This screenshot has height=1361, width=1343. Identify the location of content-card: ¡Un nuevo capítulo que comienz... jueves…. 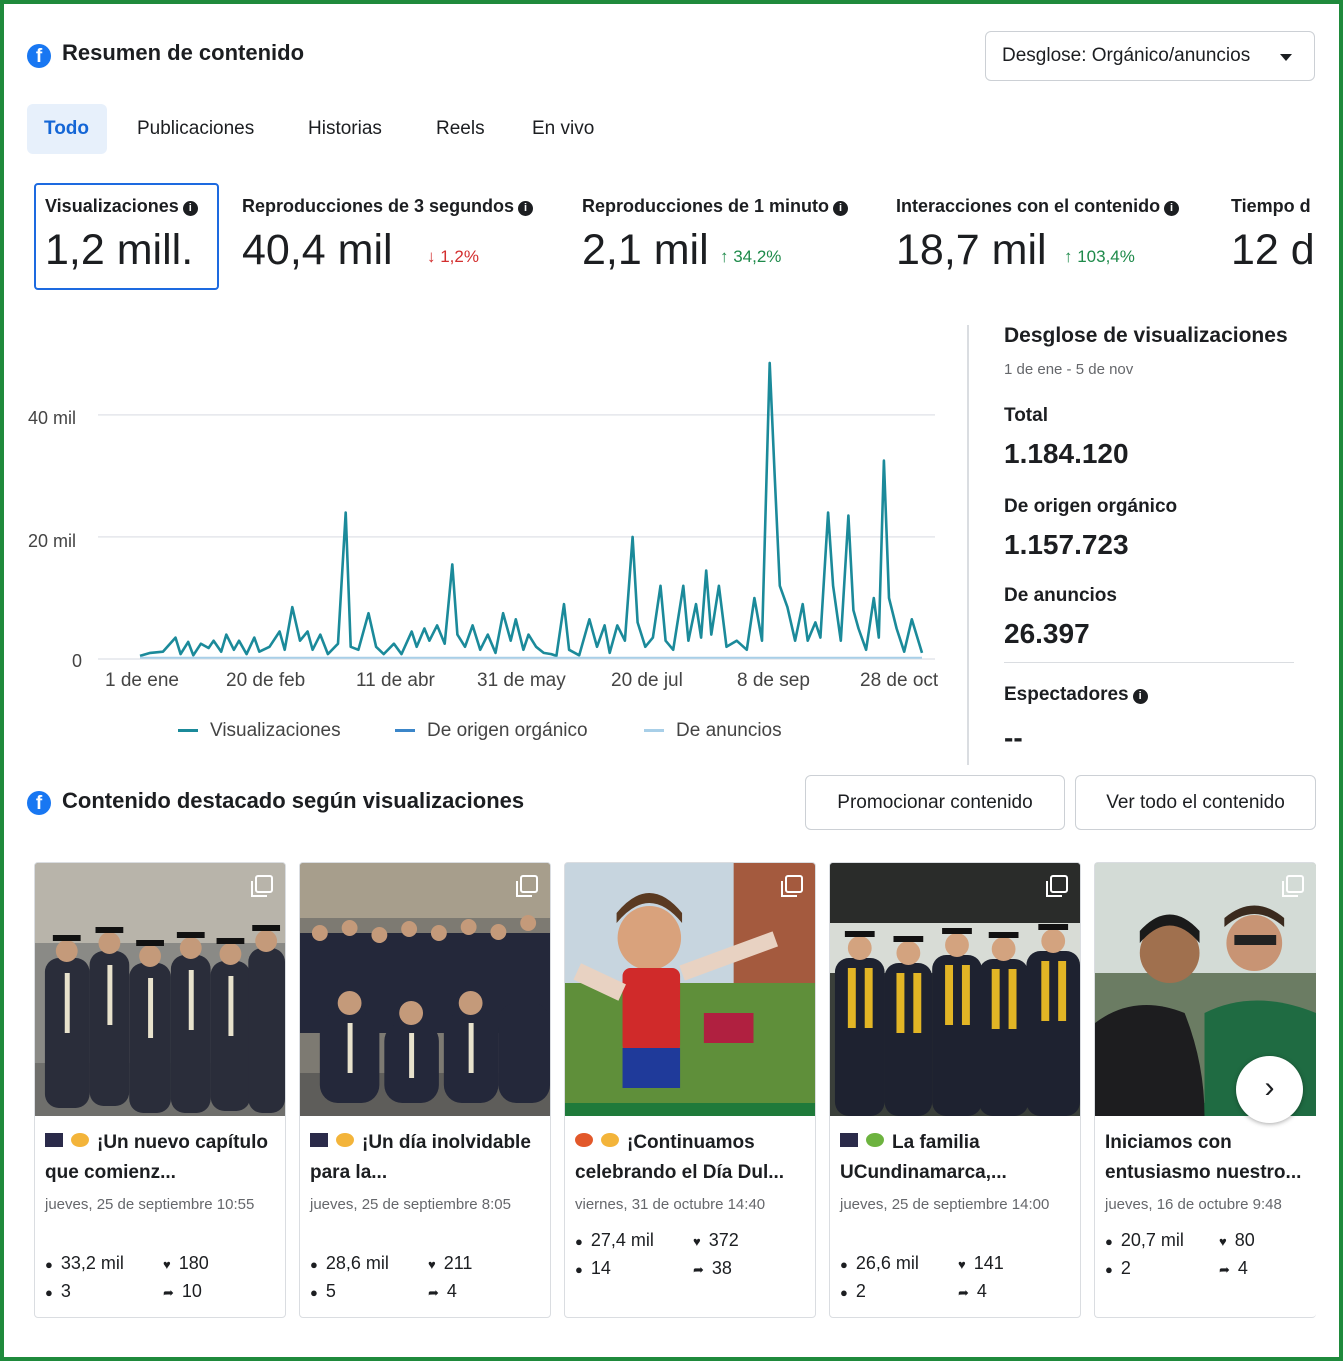
(160, 1090).